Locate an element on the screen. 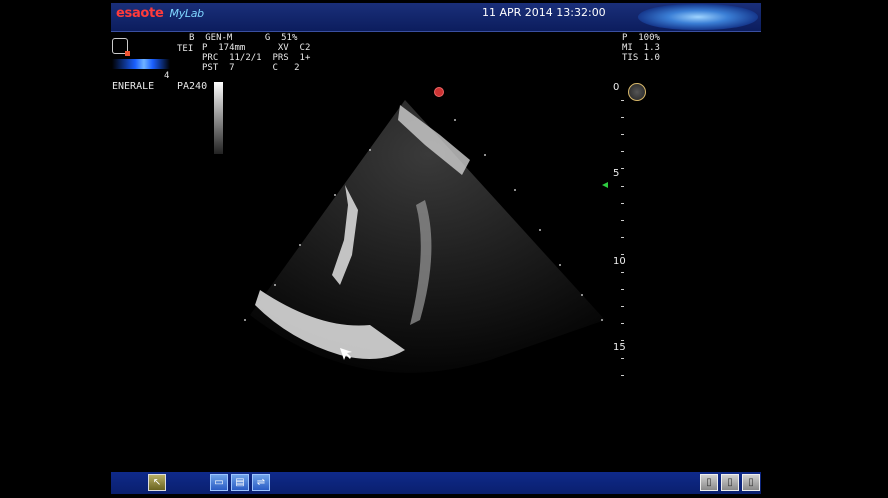 This screenshot has width=888, height=498. cursor-button: ↖ is located at coordinates (157, 482).